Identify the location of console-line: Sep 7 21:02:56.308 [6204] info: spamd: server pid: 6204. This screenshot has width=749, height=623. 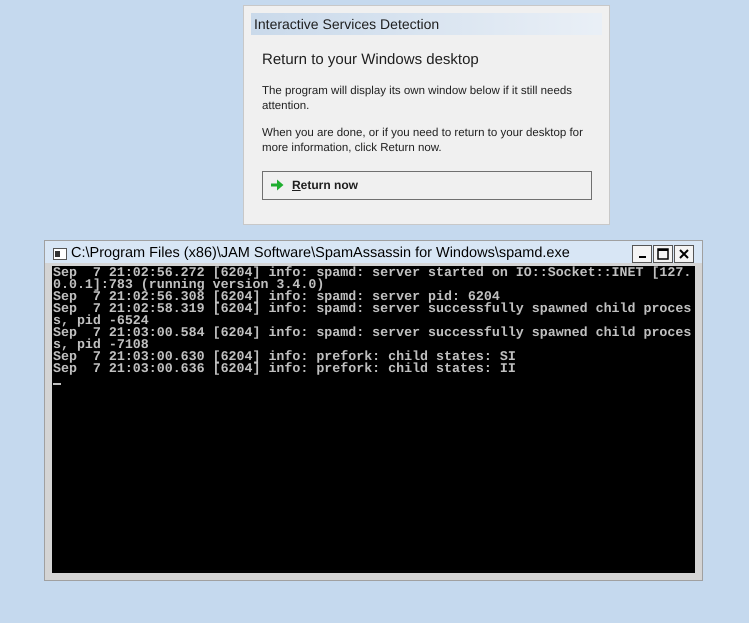
(276, 297).